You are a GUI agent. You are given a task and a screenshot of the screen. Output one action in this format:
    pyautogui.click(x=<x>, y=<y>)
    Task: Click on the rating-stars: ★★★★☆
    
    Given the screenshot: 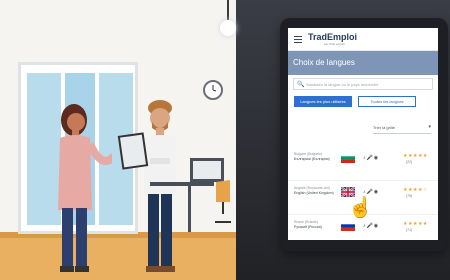 What is the action you would take?
    pyautogui.click(x=415, y=190)
    